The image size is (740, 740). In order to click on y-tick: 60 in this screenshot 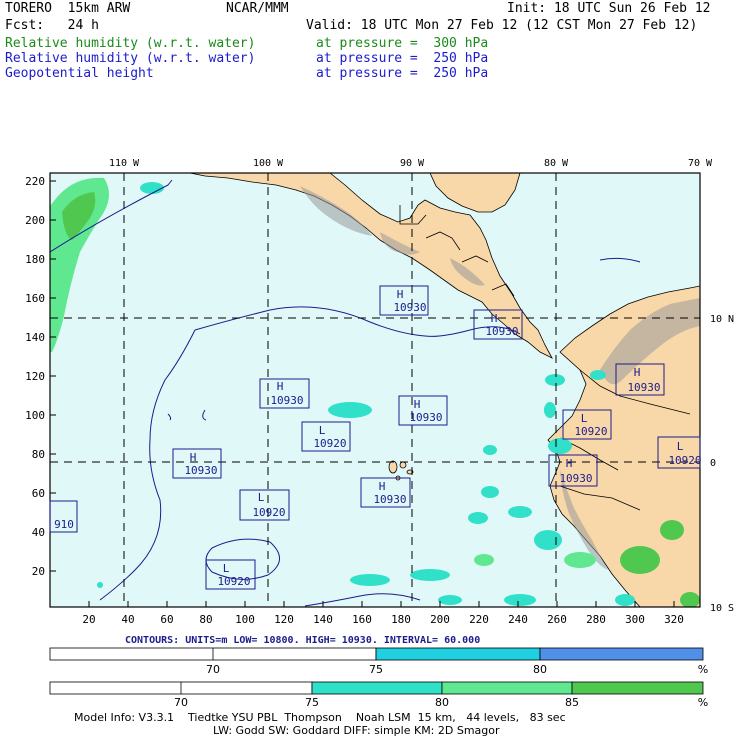, I will do `click(38, 493)`.